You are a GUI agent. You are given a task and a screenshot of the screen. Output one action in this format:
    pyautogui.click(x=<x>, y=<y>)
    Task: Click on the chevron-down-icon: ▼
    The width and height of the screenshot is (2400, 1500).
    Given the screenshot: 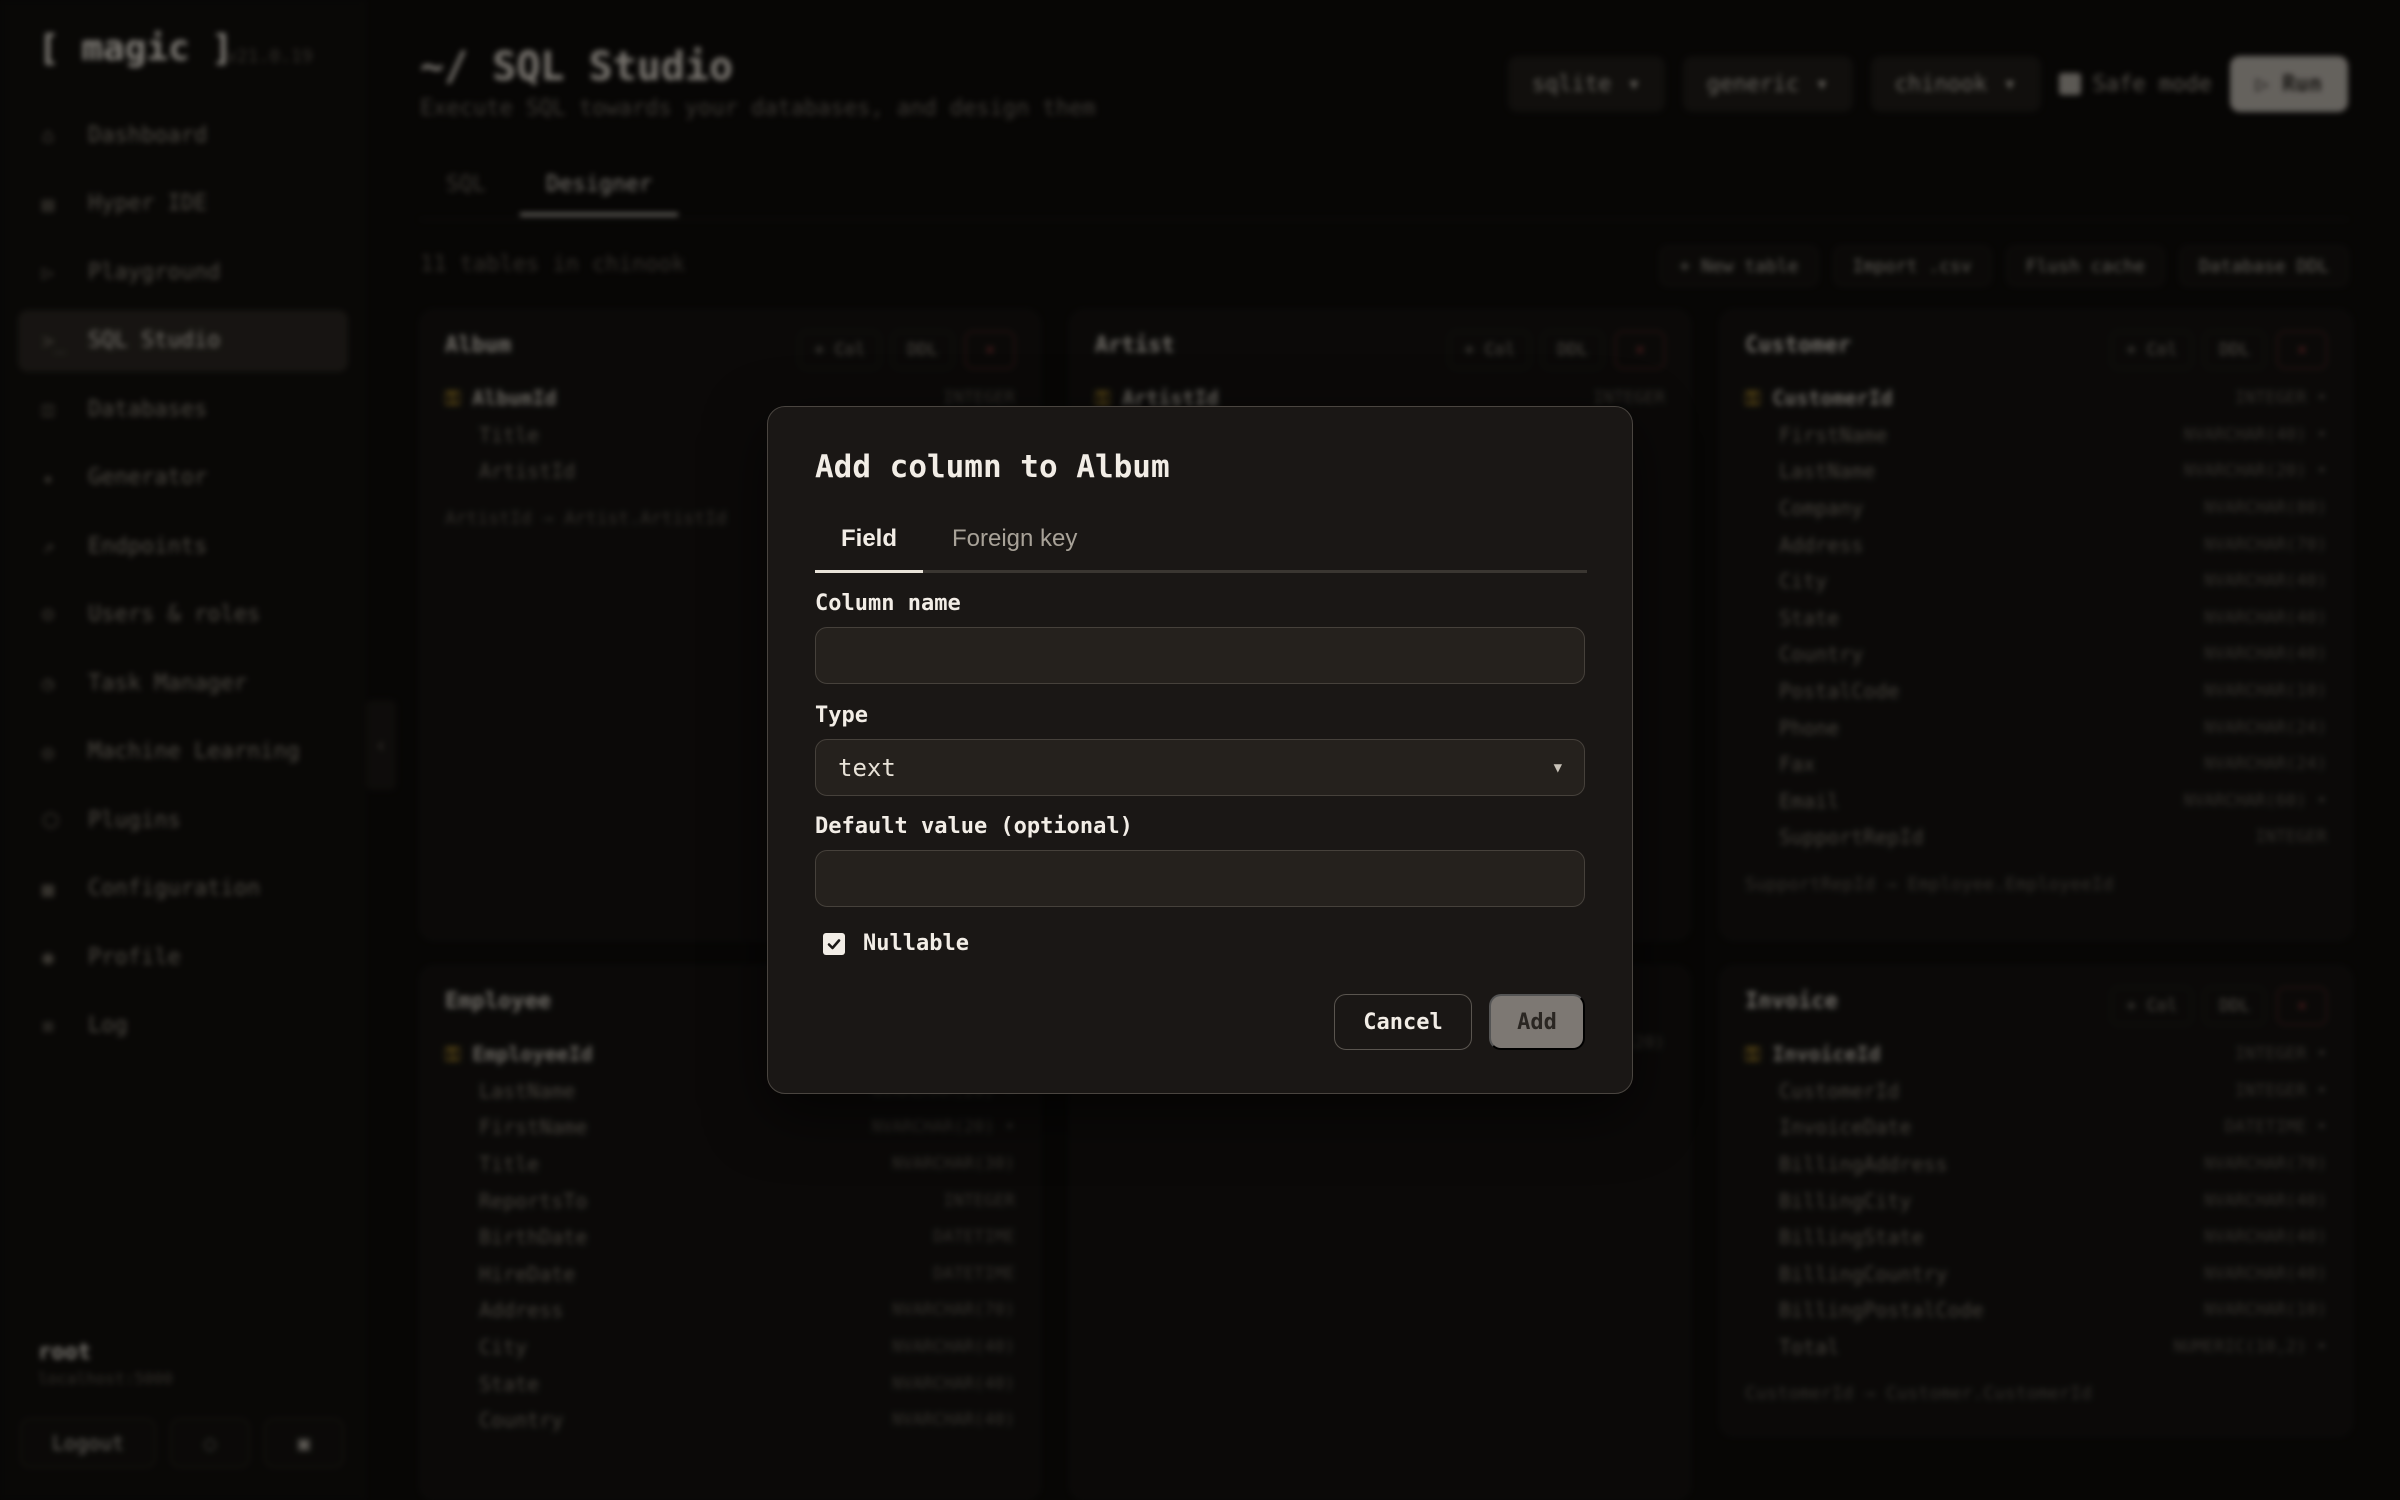 What is the action you would take?
    pyautogui.click(x=1557, y=767)
    